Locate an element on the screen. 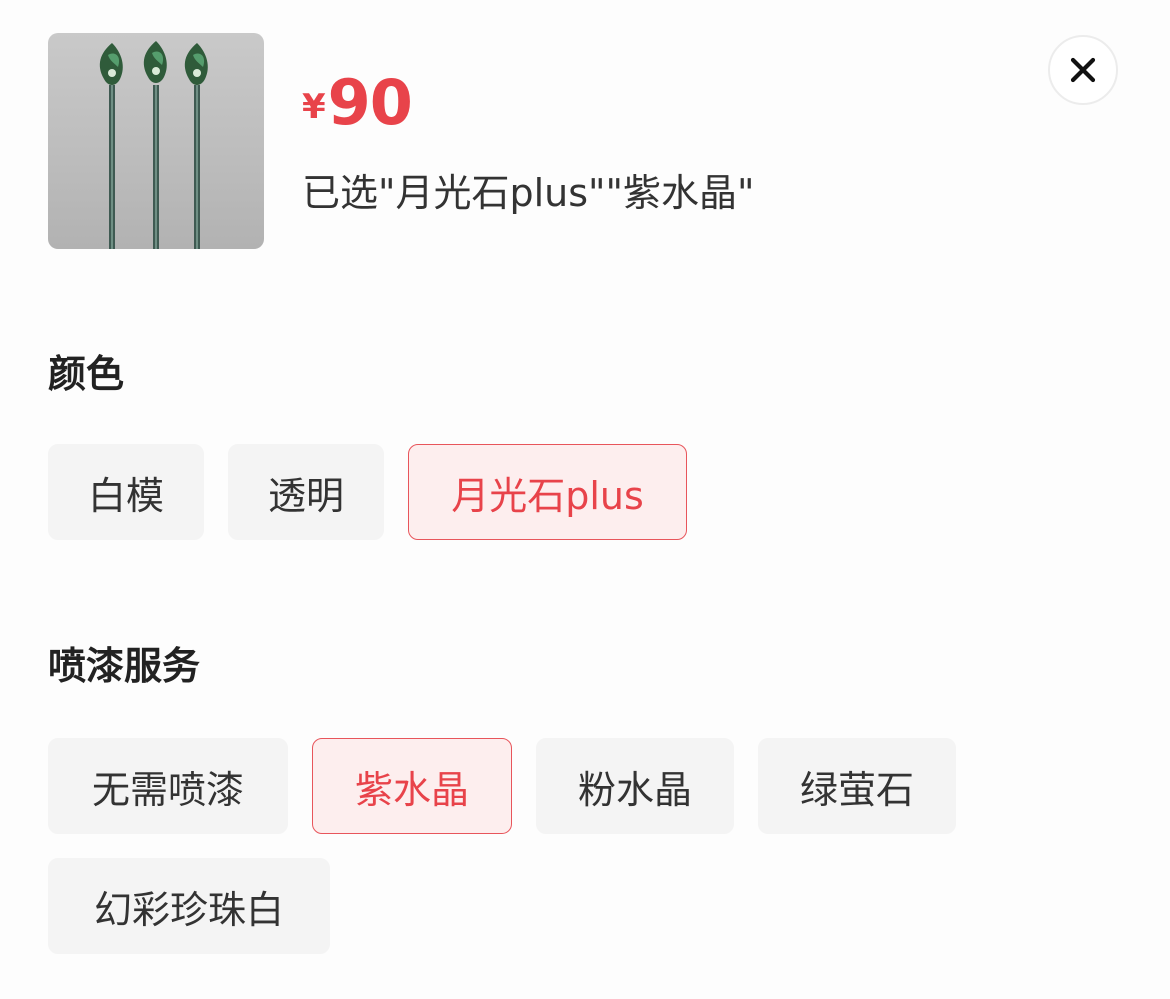  price: ¥90 is located at coordinates (357, 103).